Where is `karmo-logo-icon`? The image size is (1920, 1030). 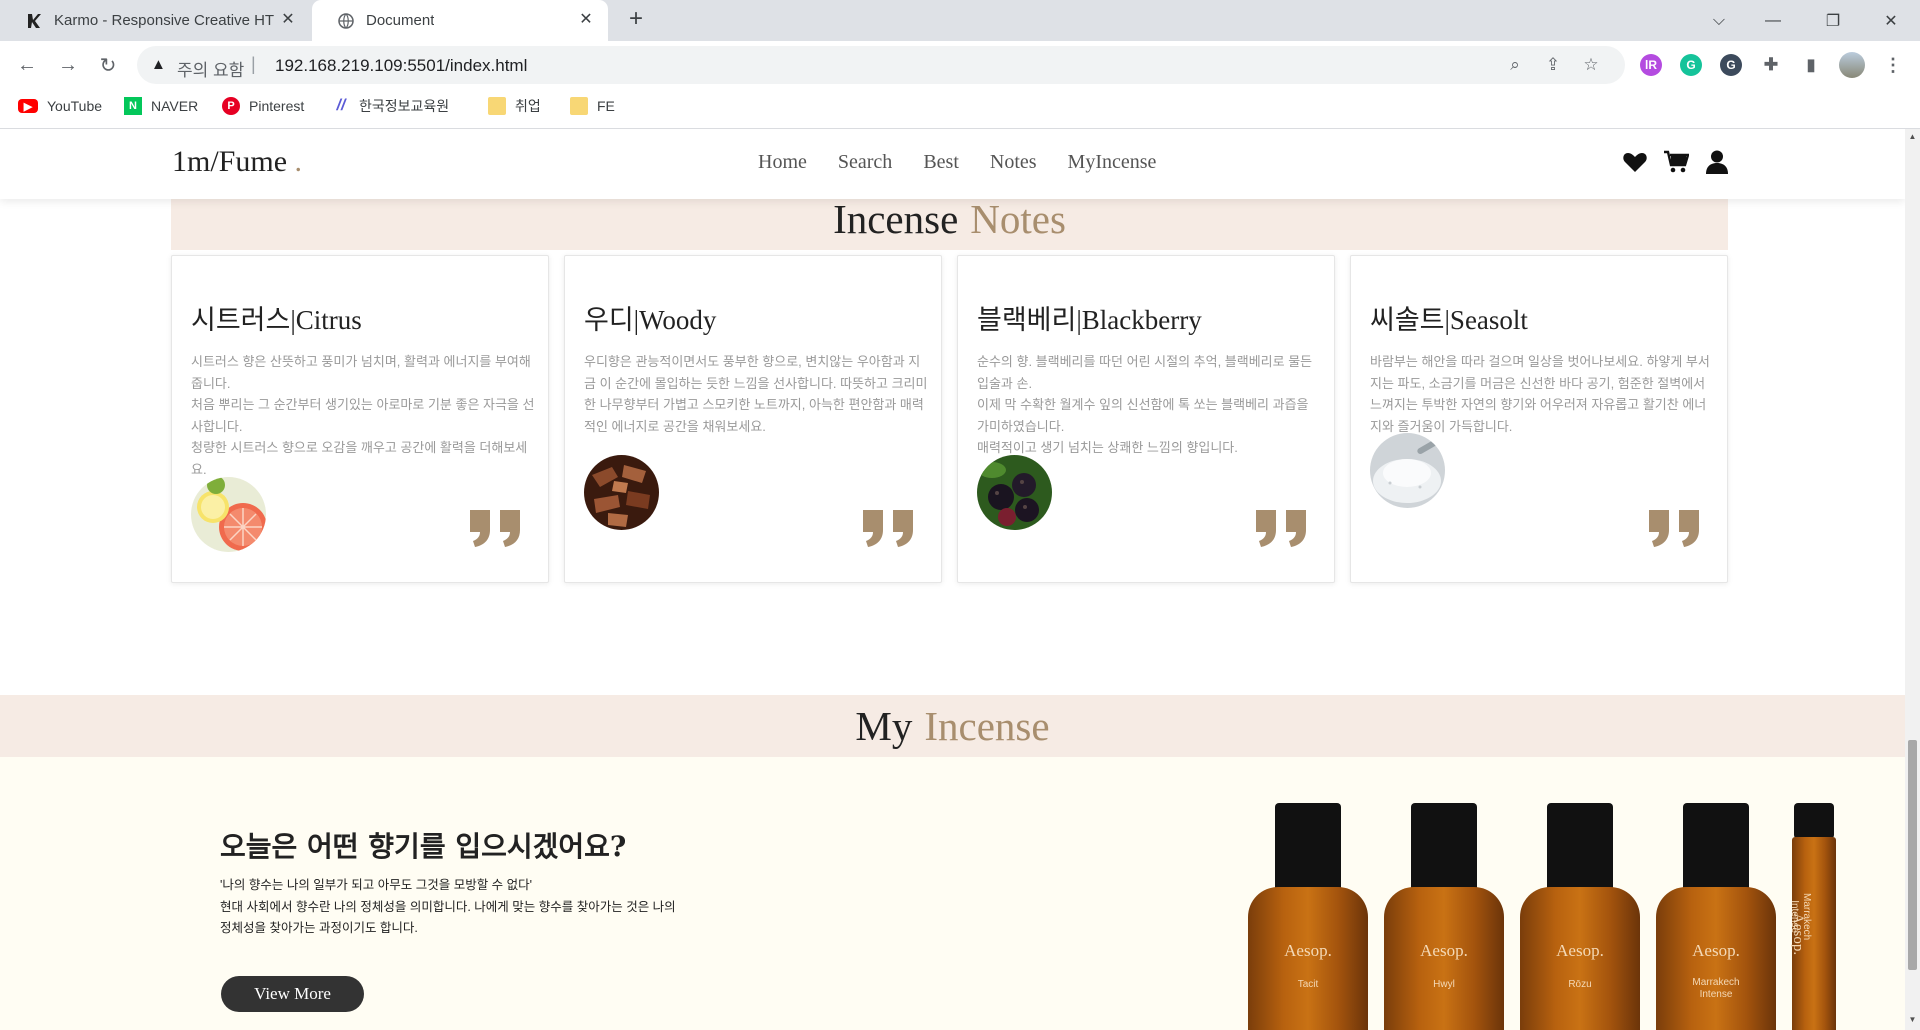
karmo-logo-icon is located at coordinates (34, 21).